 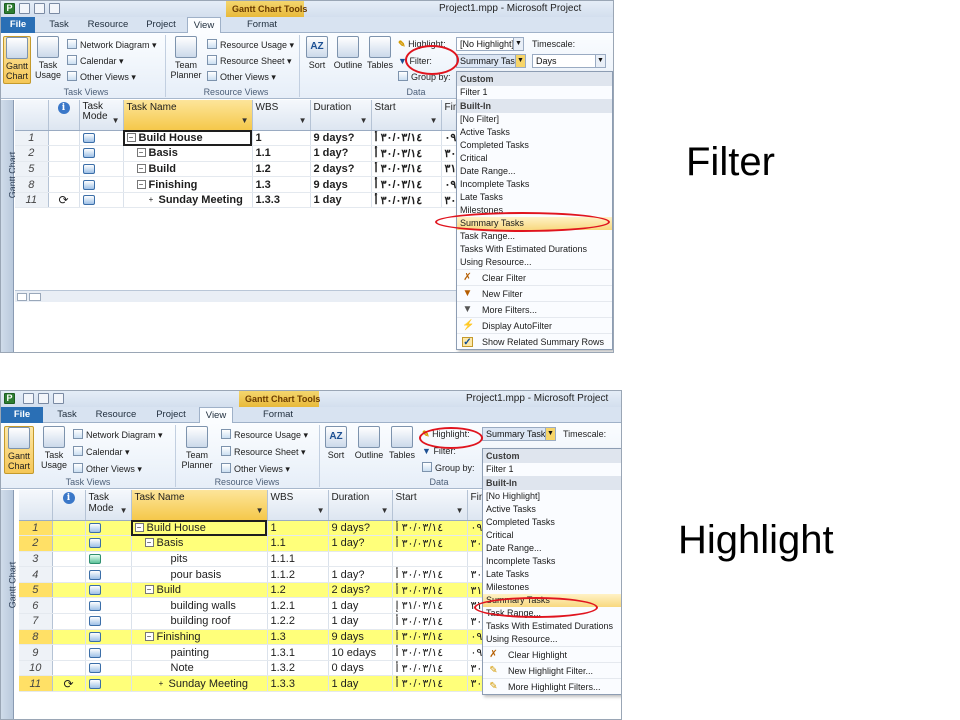 What do you see at coordinates (32, 115) in the screenshot?
I see `row-id-header` at bounding box center [32, 115].